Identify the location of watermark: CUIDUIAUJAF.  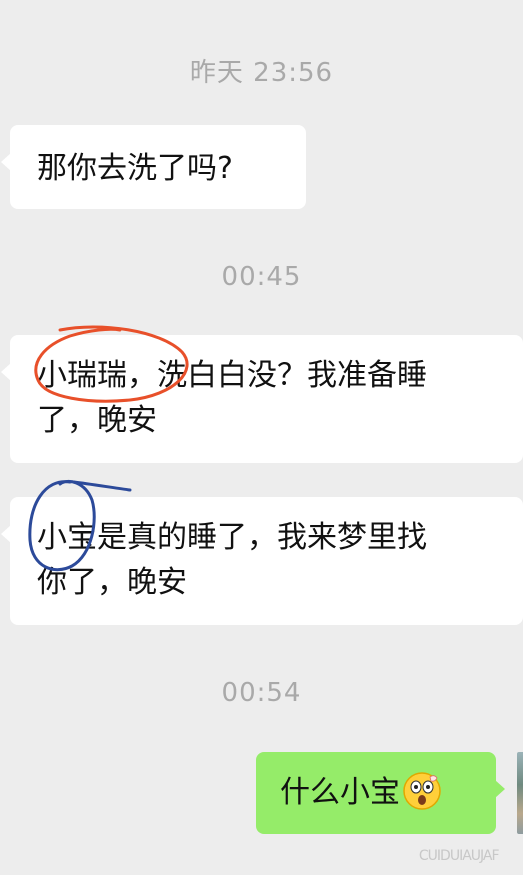
(456, 856).